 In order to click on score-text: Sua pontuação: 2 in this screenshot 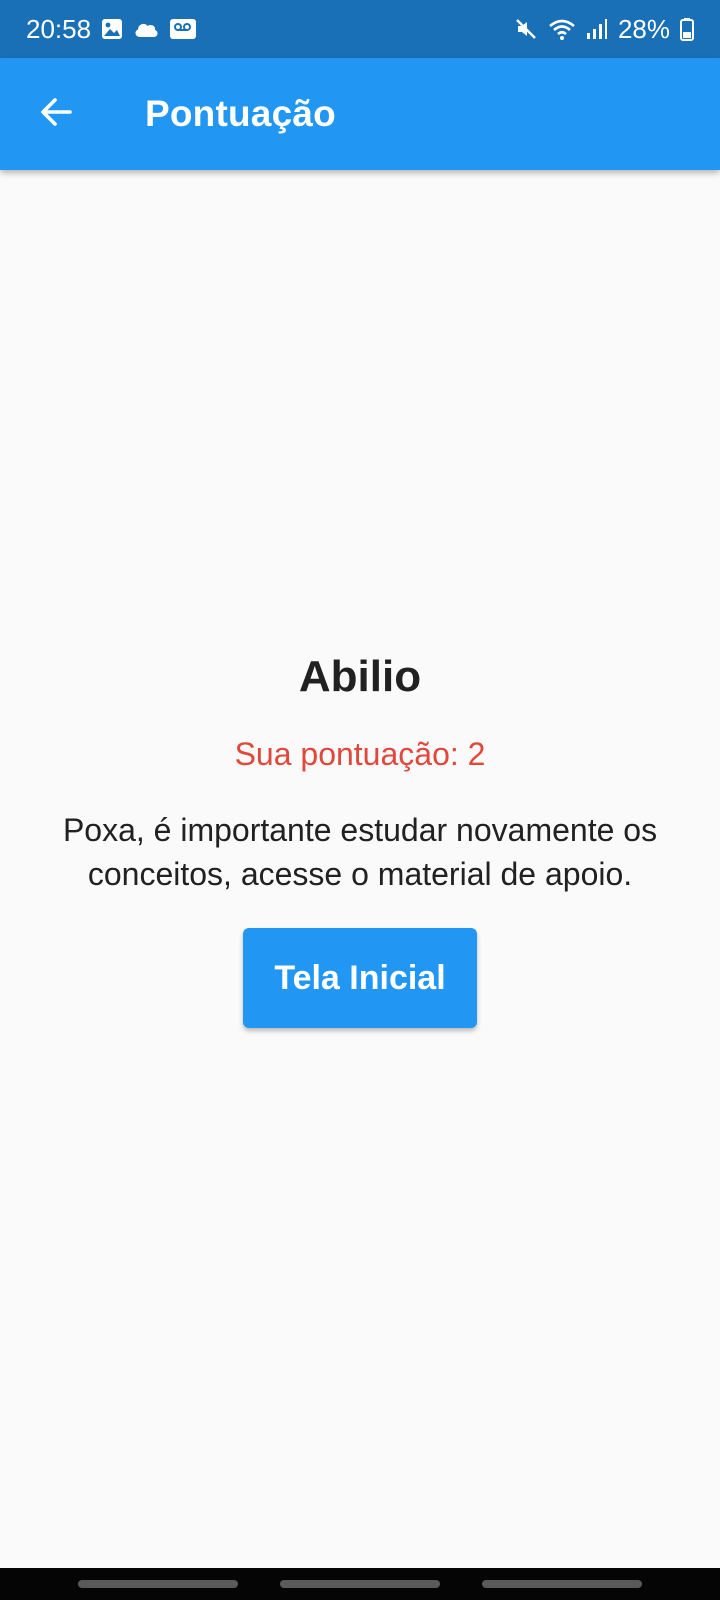, I will do `click(360, 754)`.